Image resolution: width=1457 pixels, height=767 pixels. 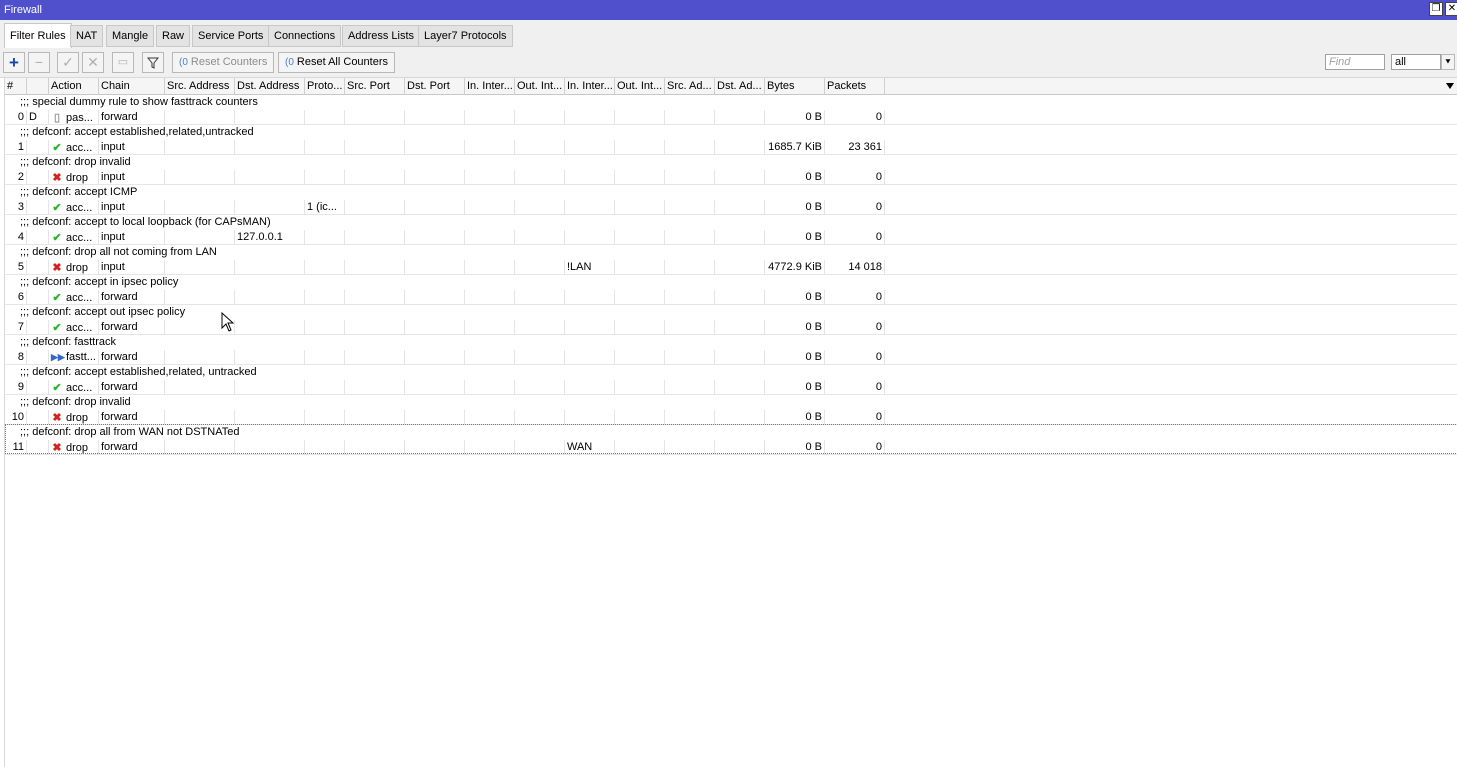 What do you see at coordinates (795, 147) in the screenshot?
I see `rule-bytes: 1685.7 KiB` at bounding box center [795, 147].